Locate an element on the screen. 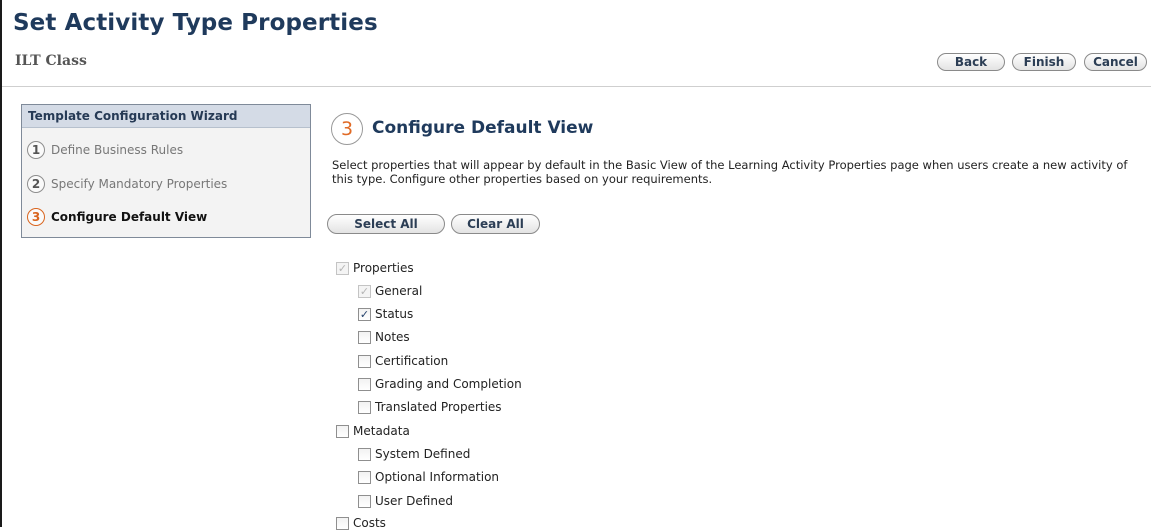  checkbox-label: User Defined is located at coordinates (414, 501).